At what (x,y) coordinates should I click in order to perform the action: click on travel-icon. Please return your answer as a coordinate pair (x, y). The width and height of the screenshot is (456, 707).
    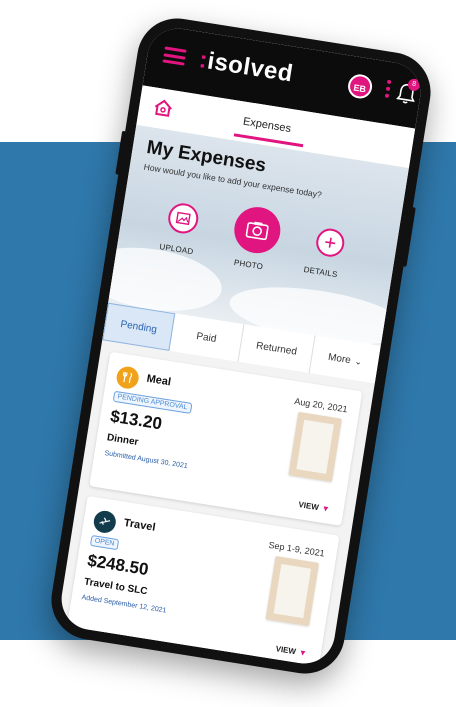
    Looking at the image, I should click on (105, 522).